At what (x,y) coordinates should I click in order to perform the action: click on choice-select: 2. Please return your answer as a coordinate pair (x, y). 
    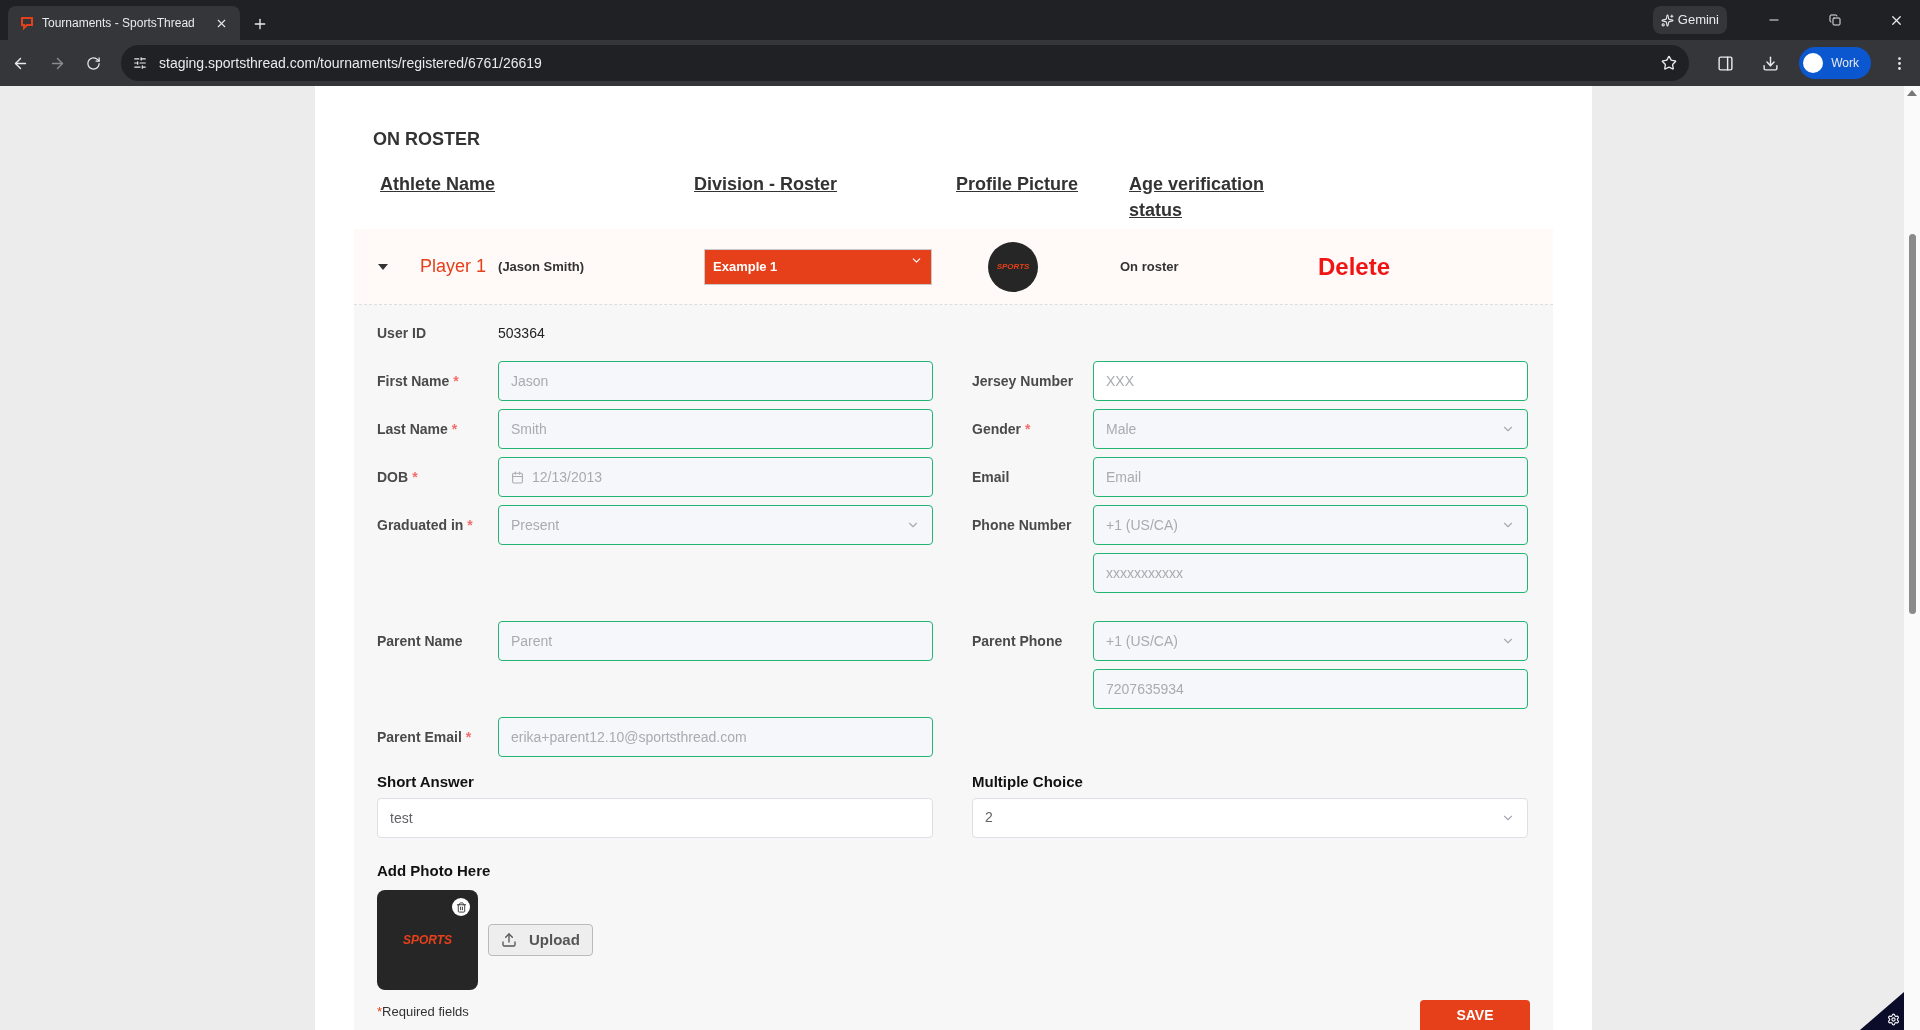
    Looking at the image, I should click on (1250, 817).